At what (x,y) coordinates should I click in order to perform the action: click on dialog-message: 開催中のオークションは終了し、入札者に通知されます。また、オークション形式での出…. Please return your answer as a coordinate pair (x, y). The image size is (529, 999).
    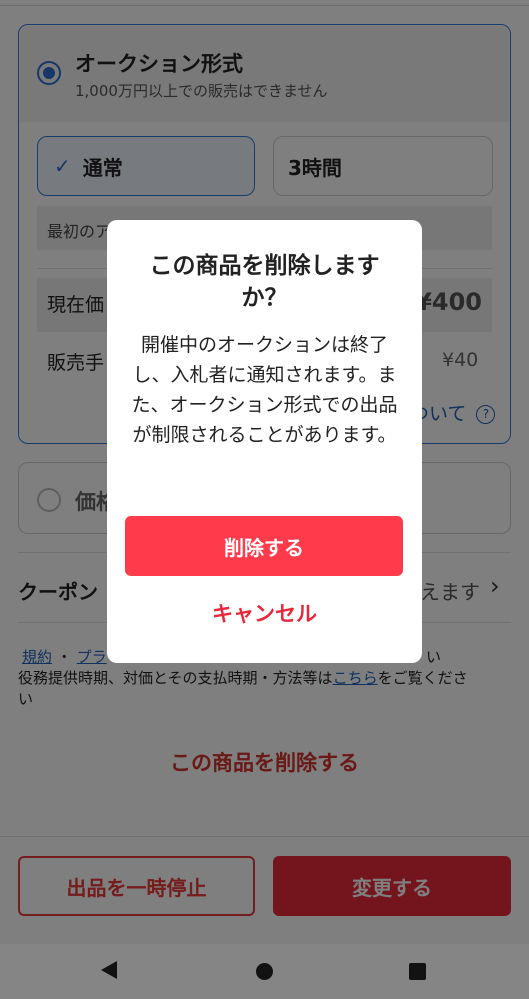
    Looking at the image, I should click on (264, 390).